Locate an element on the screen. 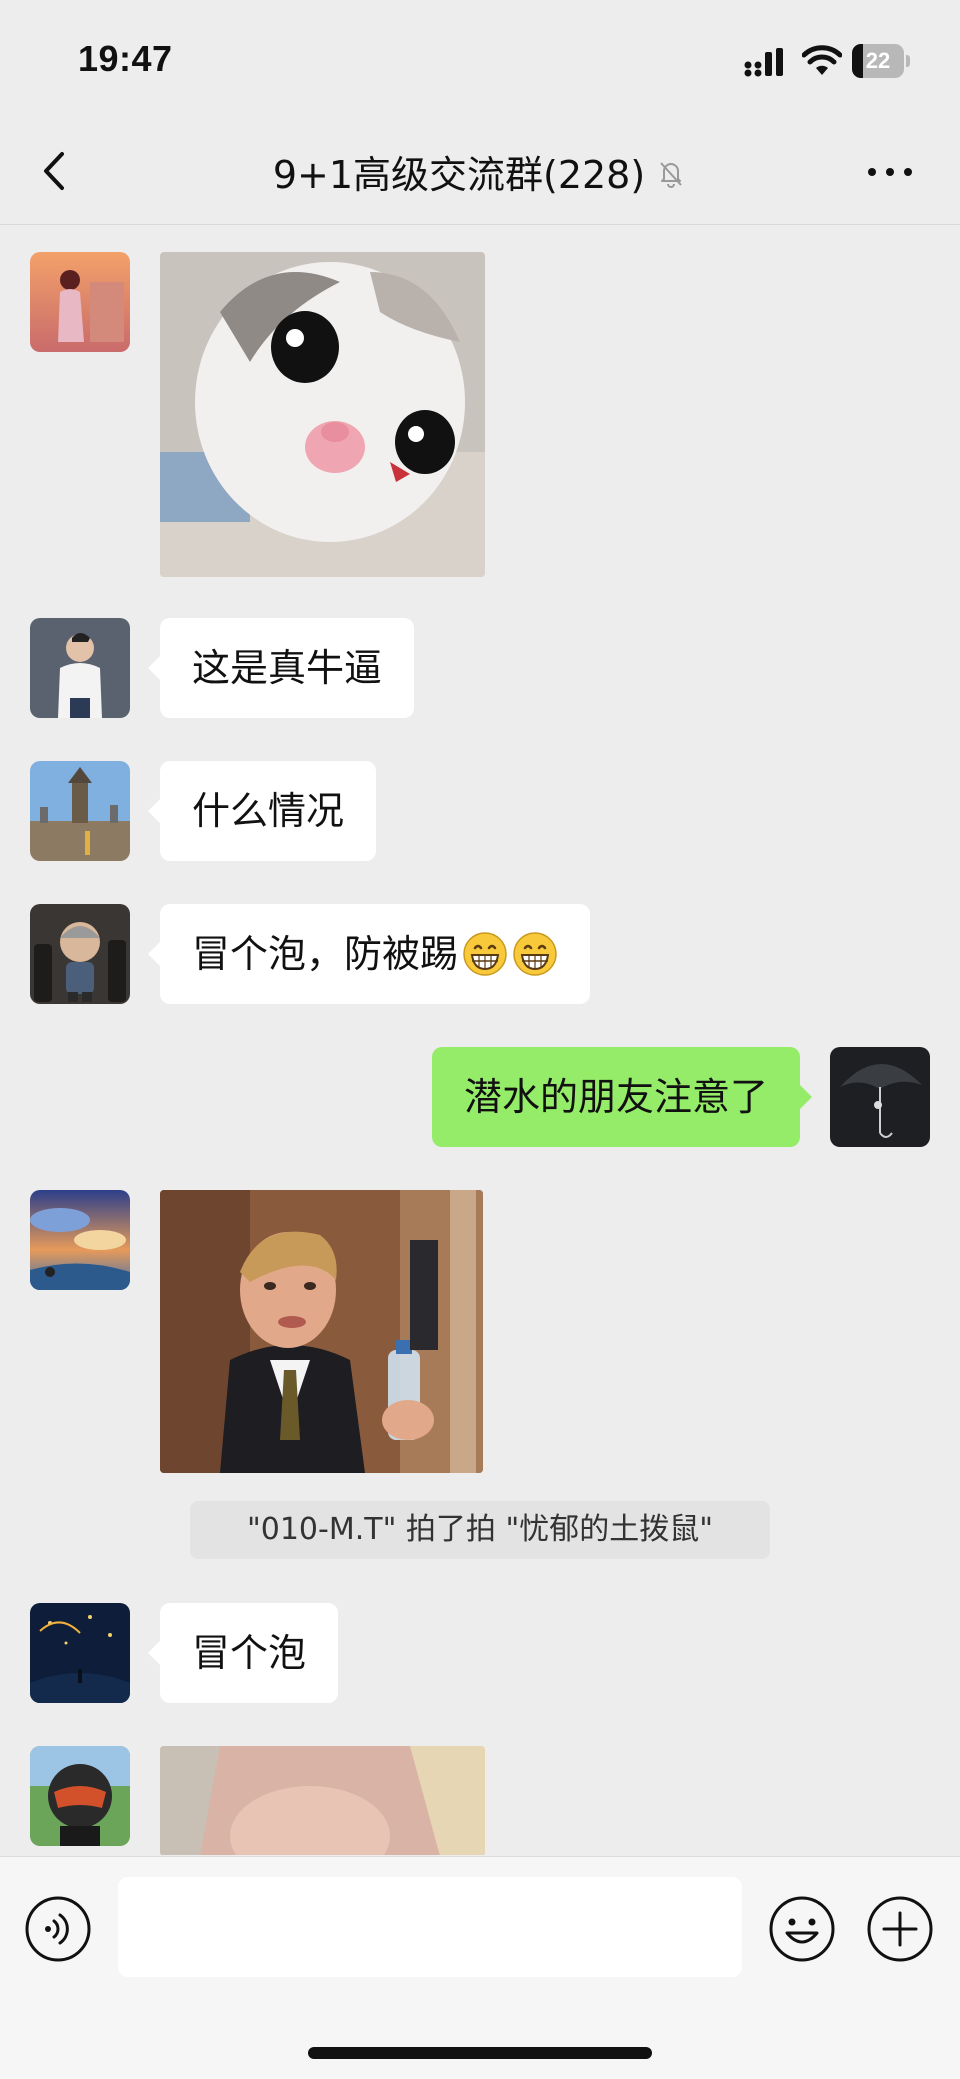 The height and width of the screenshot is (2079, 960). cat-sticker is located at coordinates (322, 414).